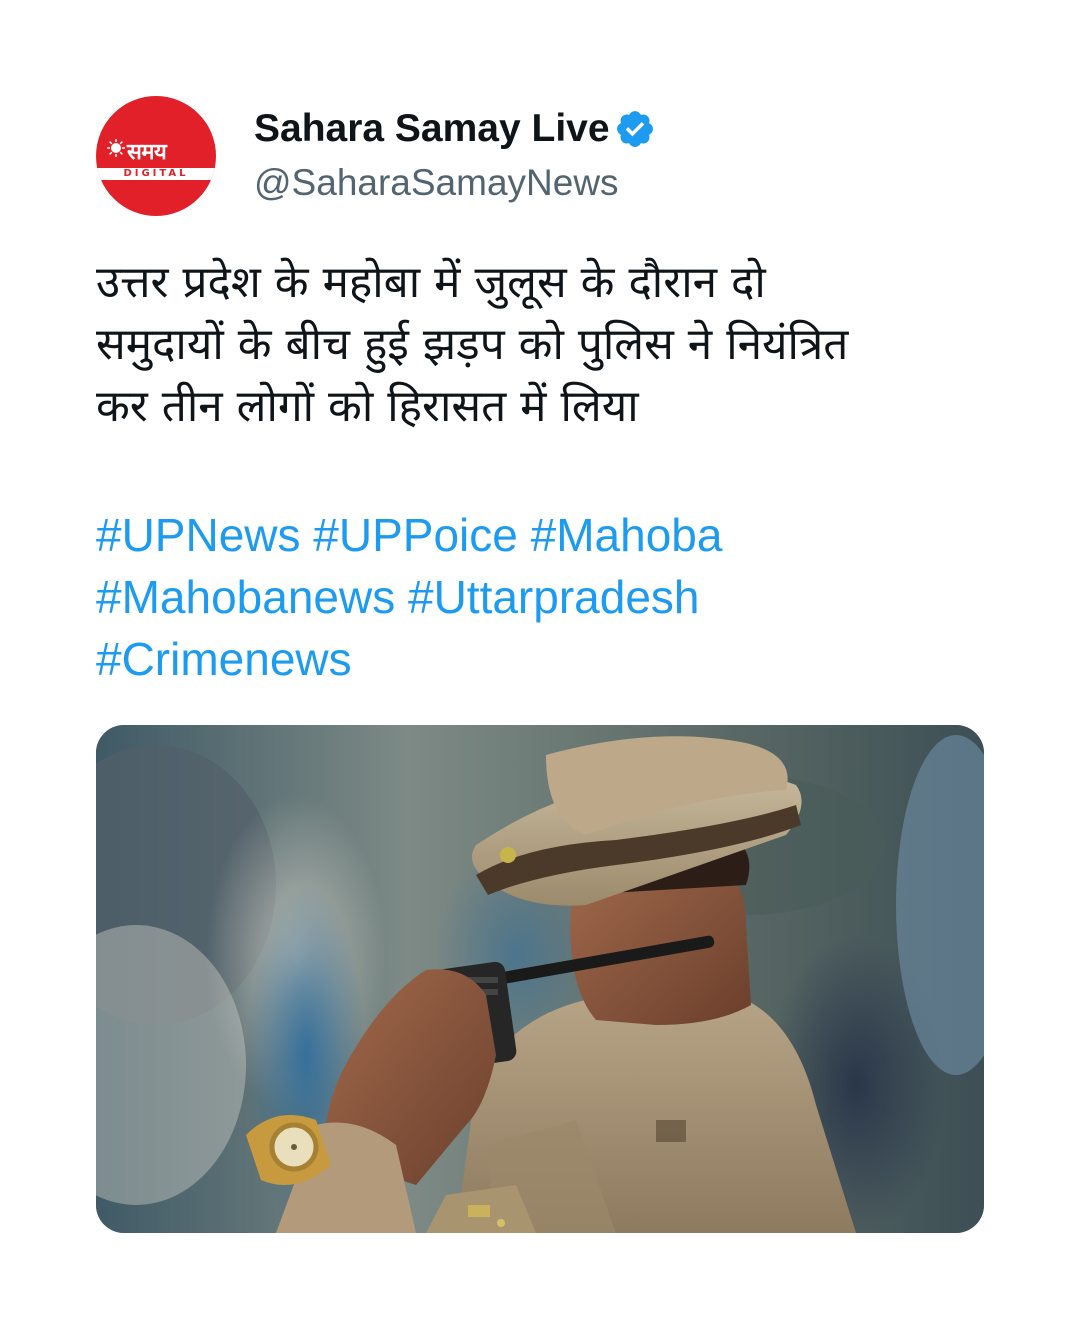 The height and width of the screenshot is (1329, 1080). Describe the element at coordinates (198, 535) in the screenshot. I see `hashtag-link: #UPNews` at that location.